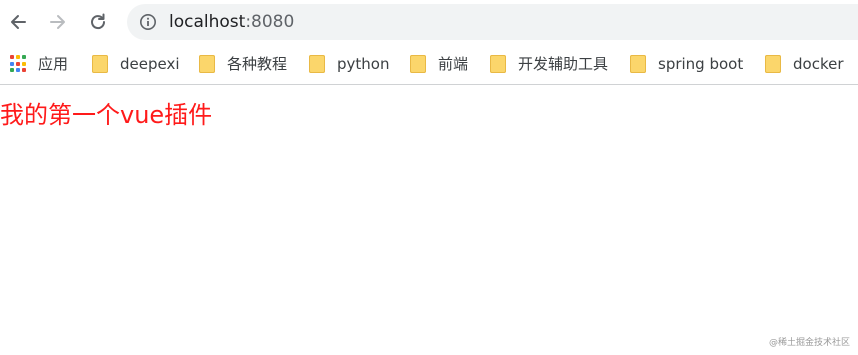 The height and width of the screenshot is (355, 858). Describe the element at coordinates (563, 64) in the screenshot. I see `bookmark-label: 开发辅助工具` at that location.